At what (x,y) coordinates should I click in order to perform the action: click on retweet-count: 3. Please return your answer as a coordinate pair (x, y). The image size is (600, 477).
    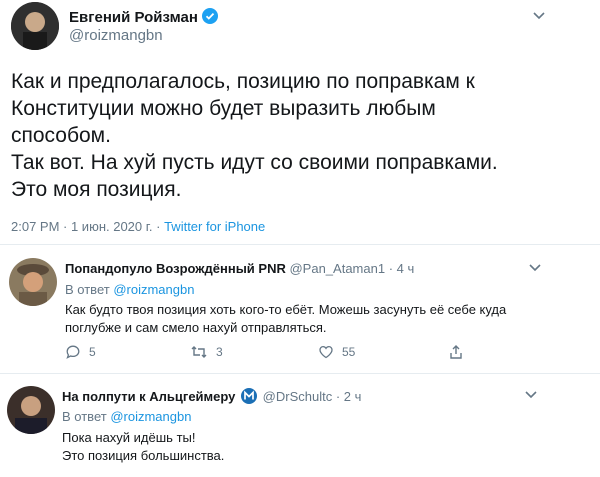
    Looking at the image, I should click on (219, 352).